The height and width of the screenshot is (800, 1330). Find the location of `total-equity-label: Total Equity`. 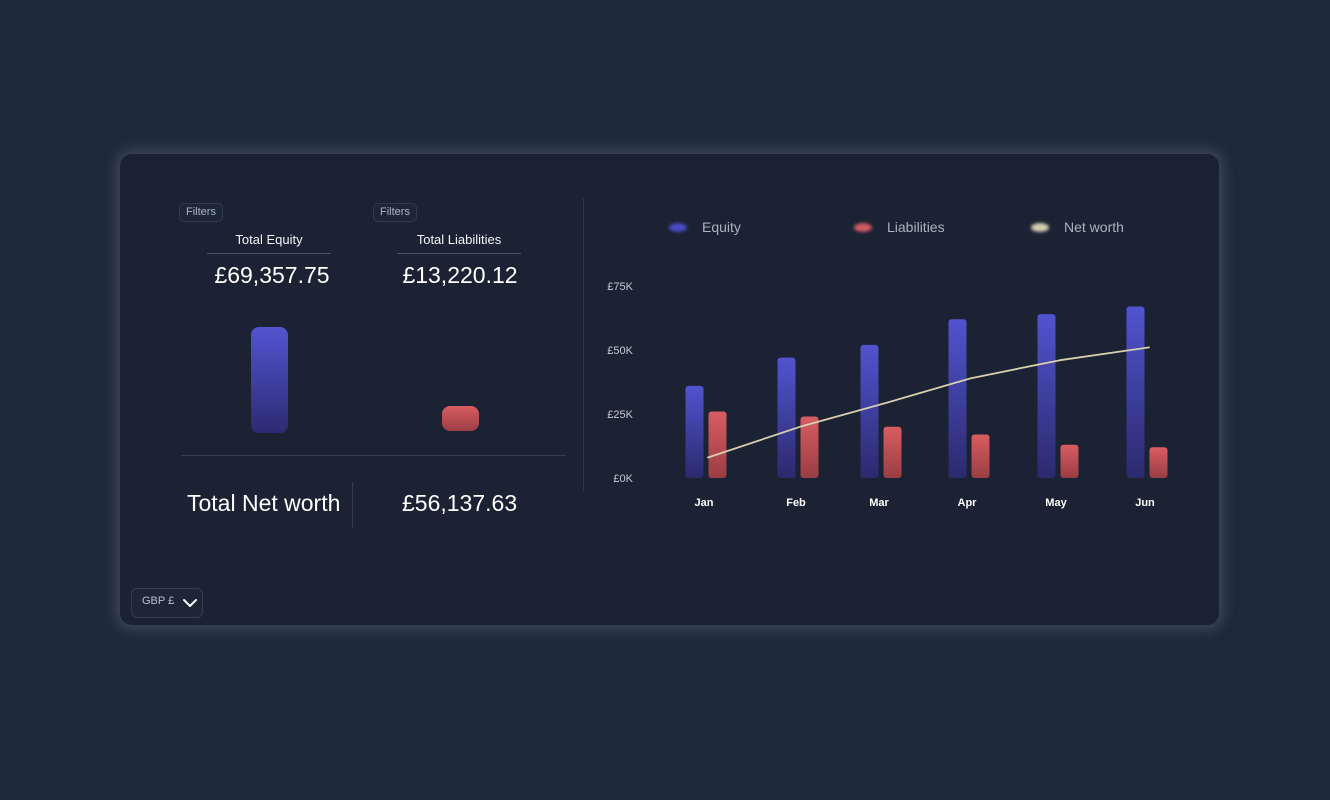

total-equity-label: Total Equity is located at coordinates (269, 243).